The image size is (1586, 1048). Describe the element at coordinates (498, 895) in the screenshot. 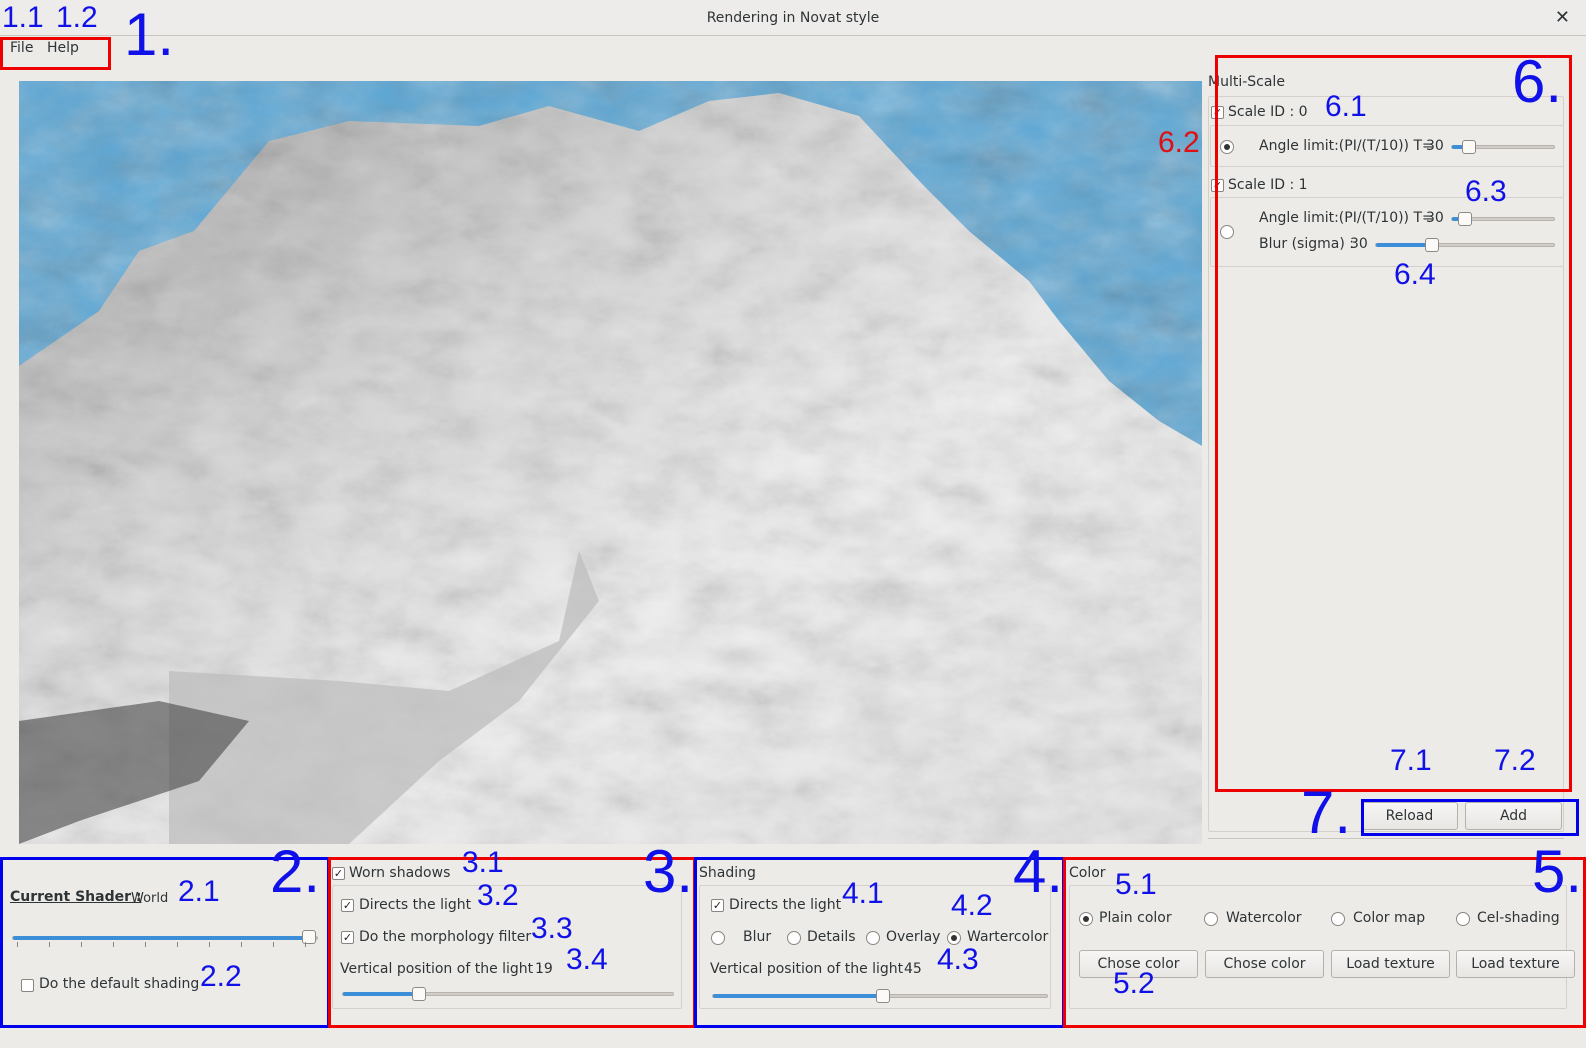

I see `annotation-3-2: 3.2` at that location.